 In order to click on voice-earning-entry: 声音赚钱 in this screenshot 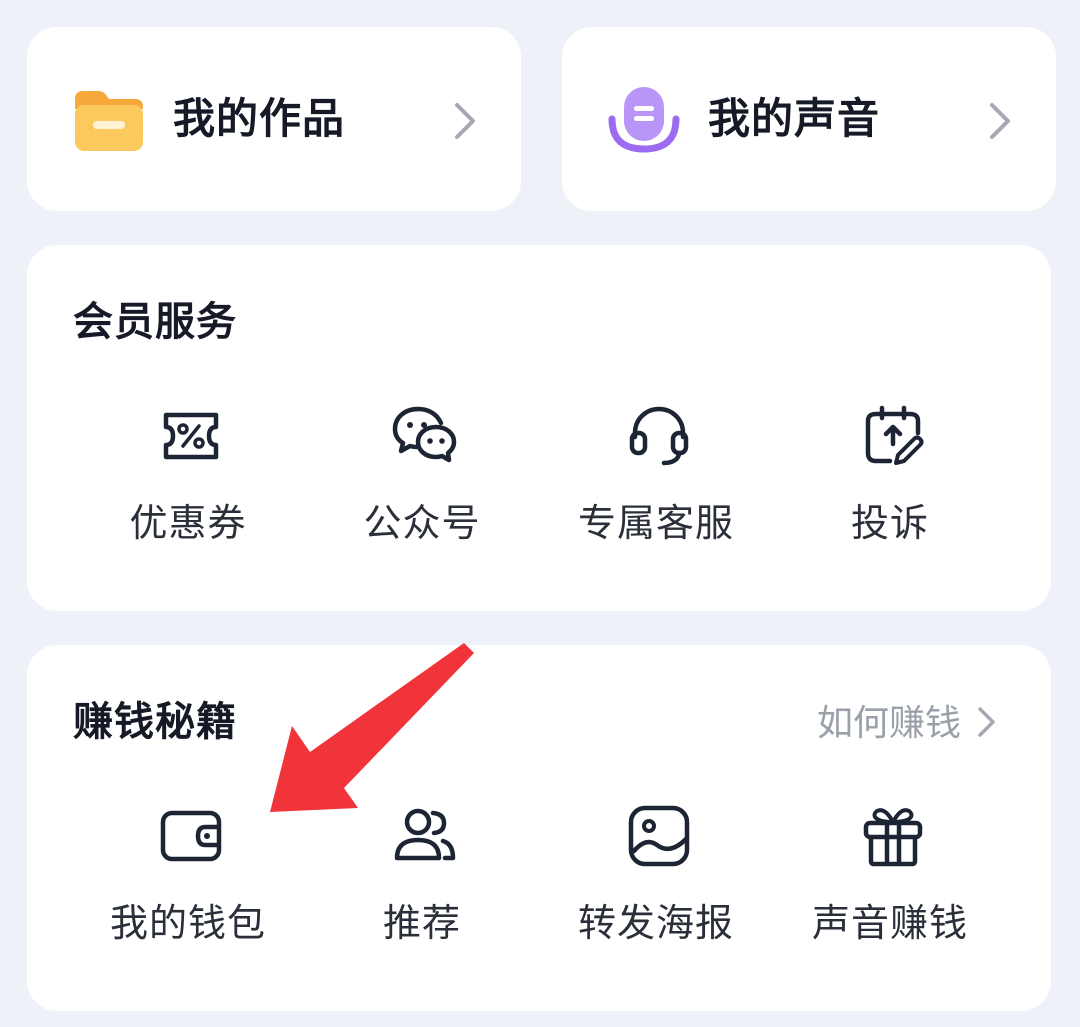, I will do `click(890, 885)`.